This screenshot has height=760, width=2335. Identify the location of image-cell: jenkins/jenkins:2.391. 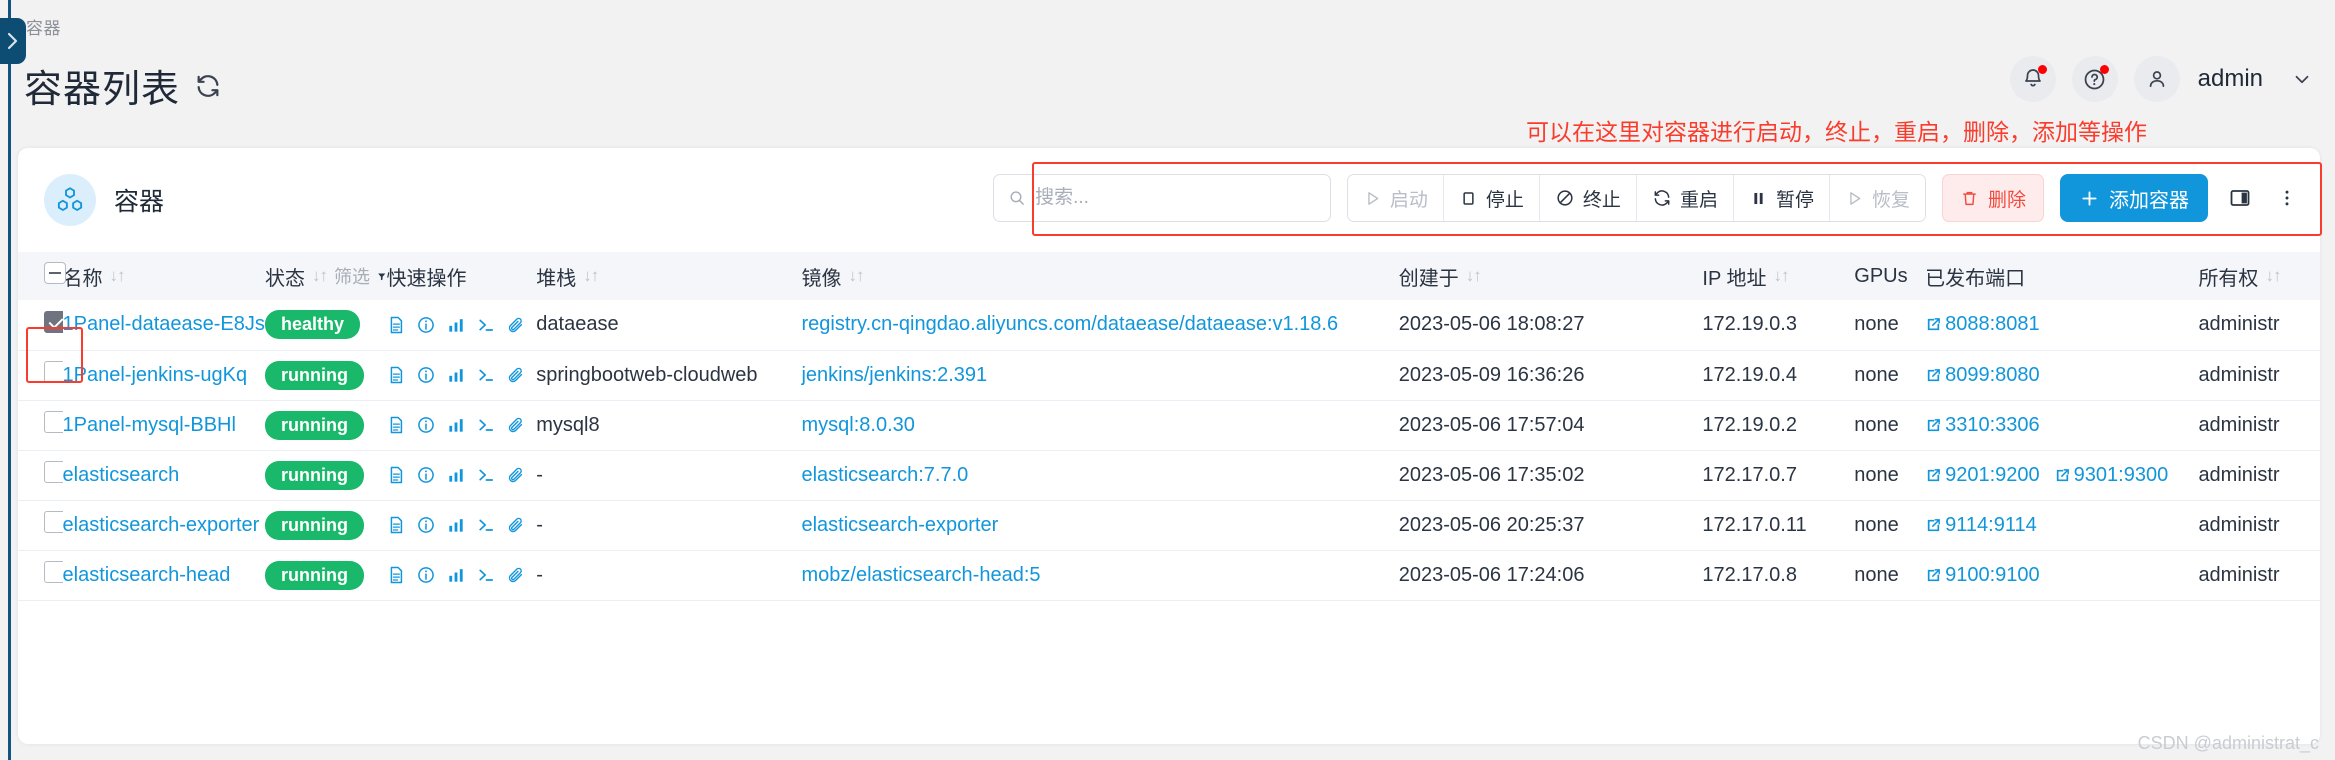
(1100, 375).